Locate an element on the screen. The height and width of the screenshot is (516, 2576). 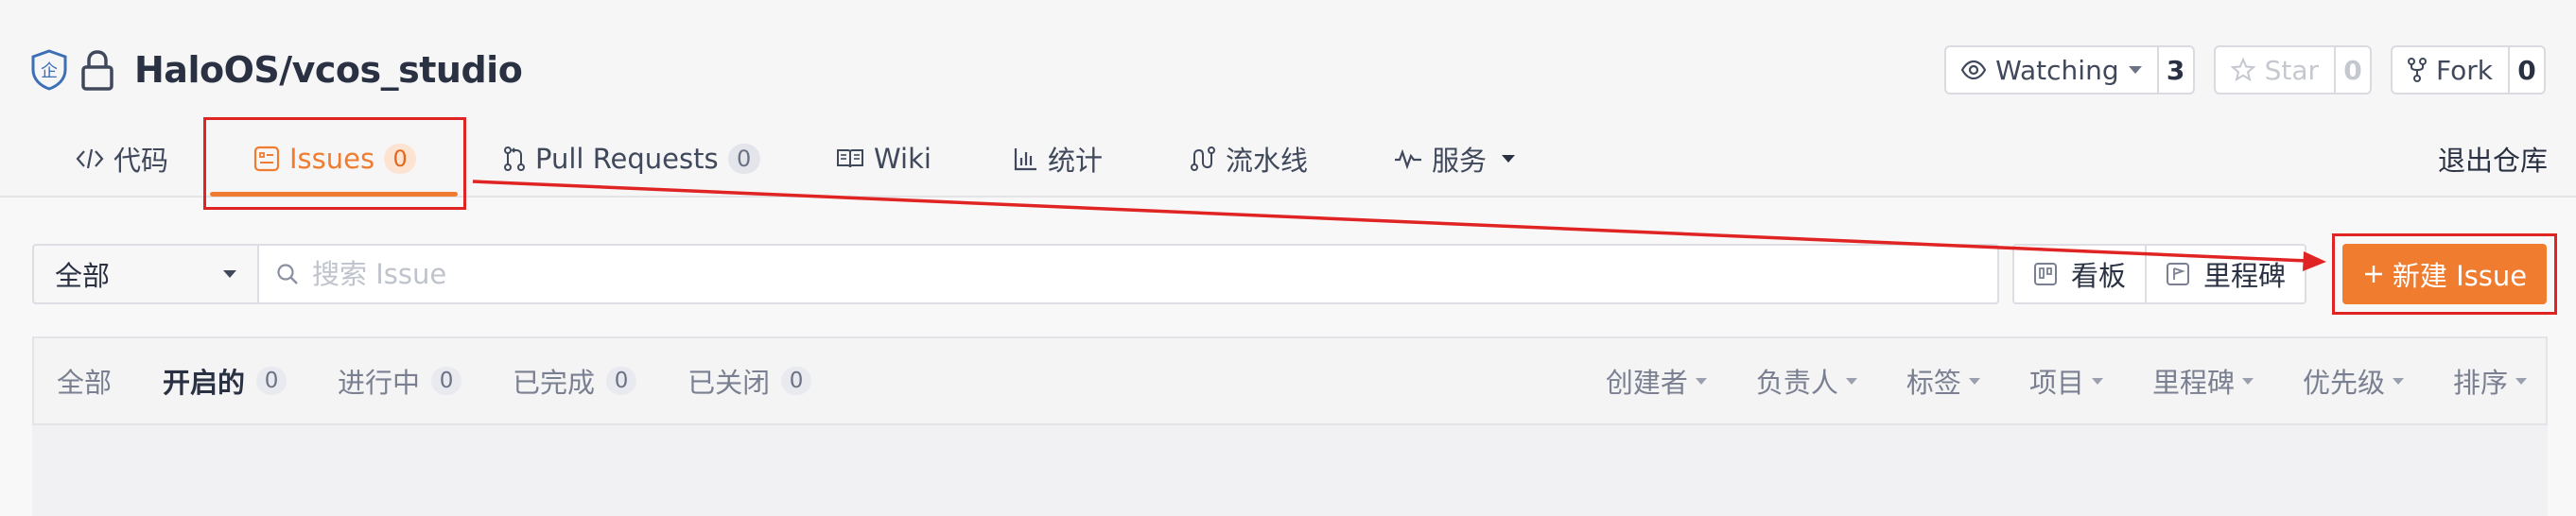
watch-count: 3 is located at coordinates (2176, 70).